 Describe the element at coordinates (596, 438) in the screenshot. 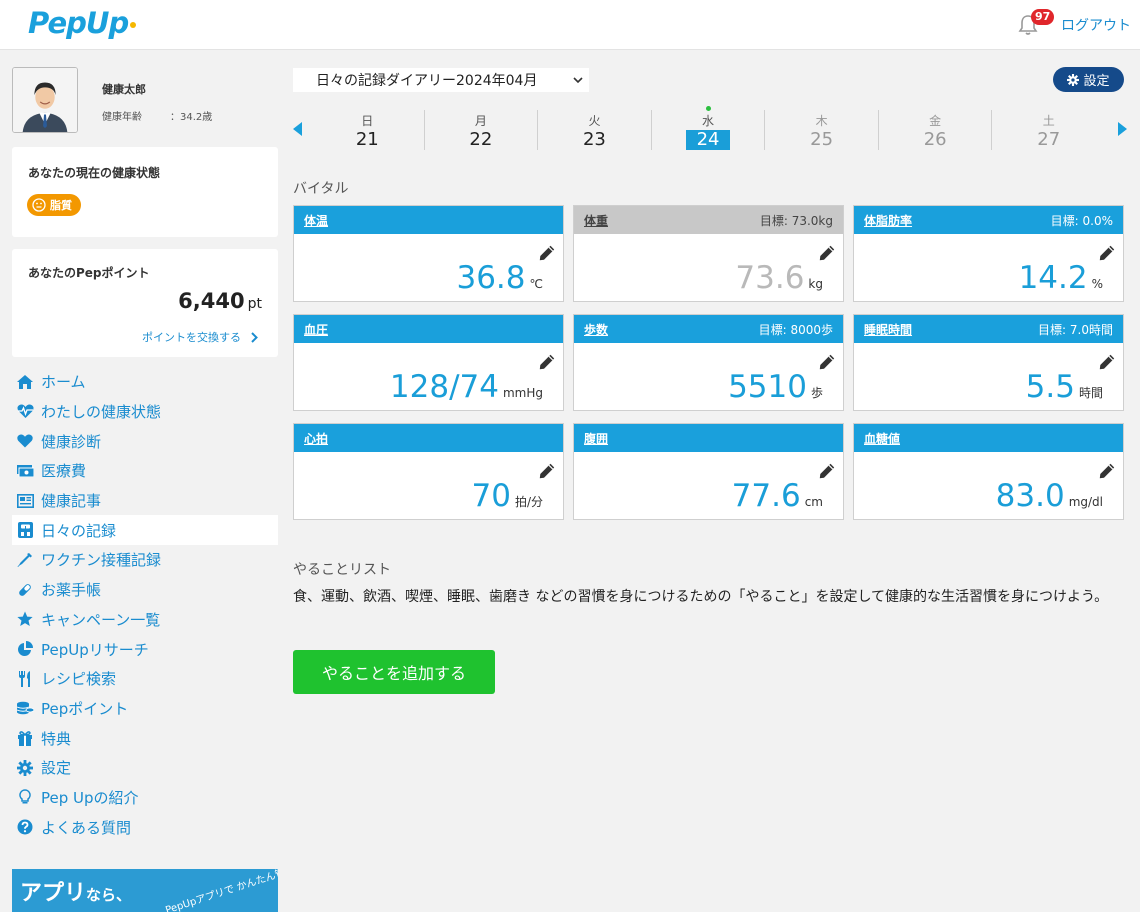

I see `vital-title: 腹囲` at that location.